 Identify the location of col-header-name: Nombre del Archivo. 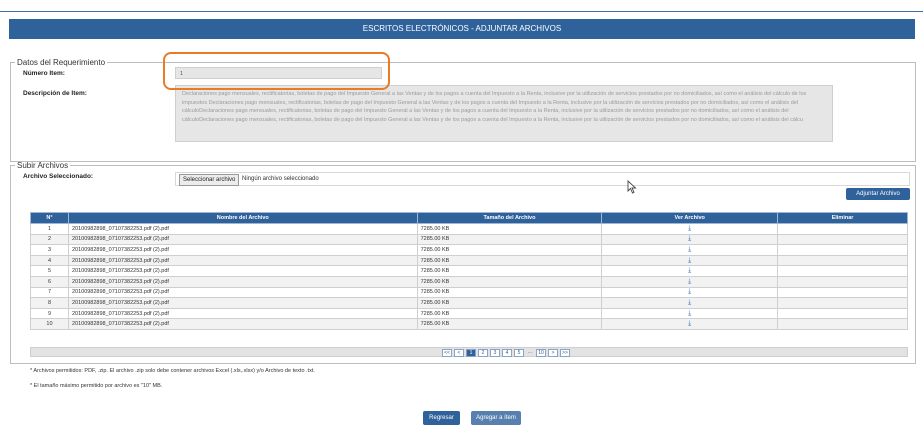
(242, 218).